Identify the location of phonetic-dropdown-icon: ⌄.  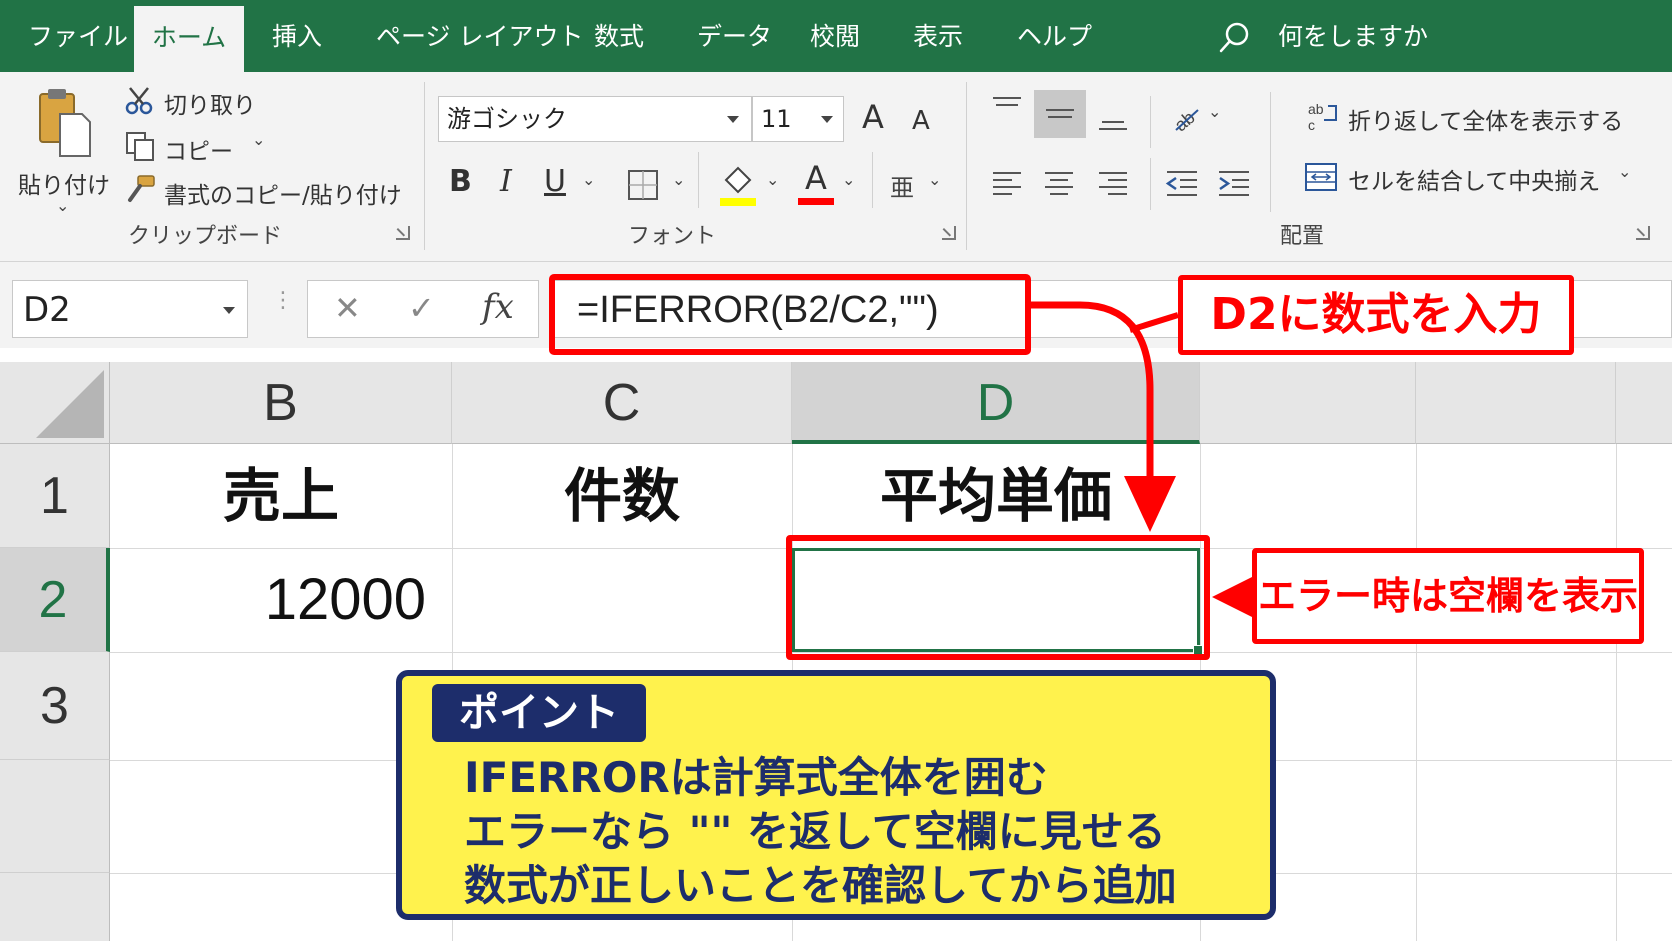
(934, 179).